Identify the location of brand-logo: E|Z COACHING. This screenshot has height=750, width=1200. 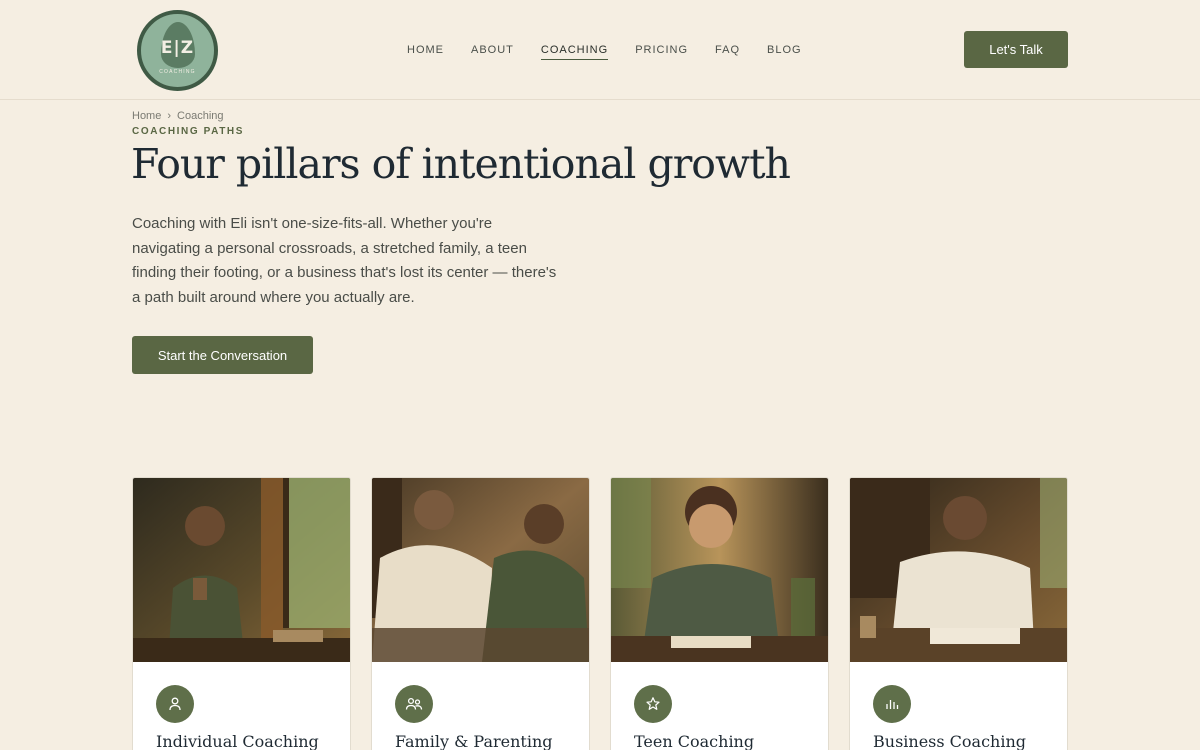
(177, 50).